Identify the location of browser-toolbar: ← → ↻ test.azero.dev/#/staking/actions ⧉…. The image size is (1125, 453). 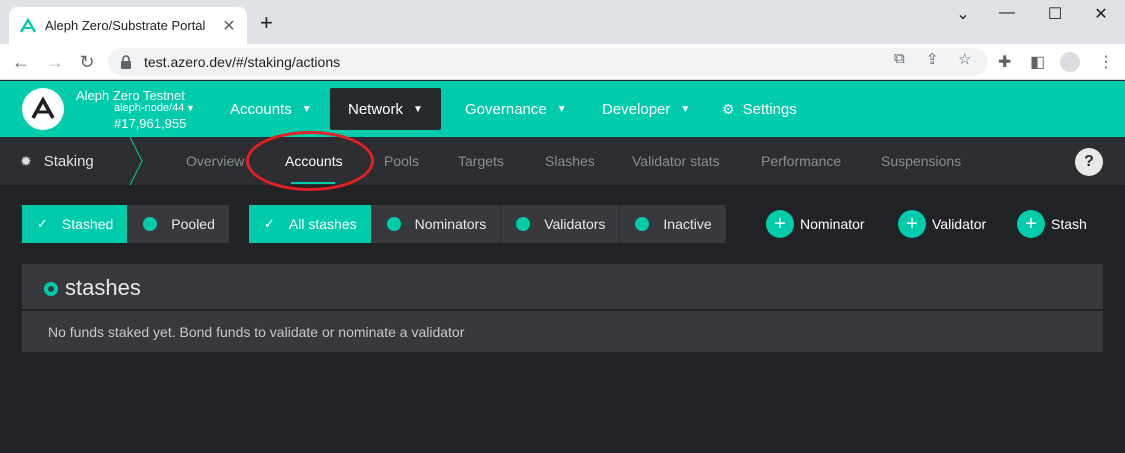
(562, 62).